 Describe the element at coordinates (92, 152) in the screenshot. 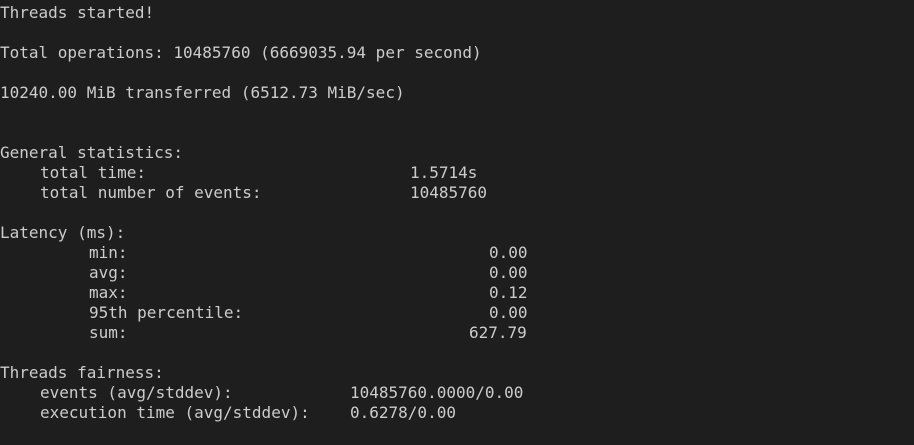

I see `general-statistics-header: General statistics:` at that location.